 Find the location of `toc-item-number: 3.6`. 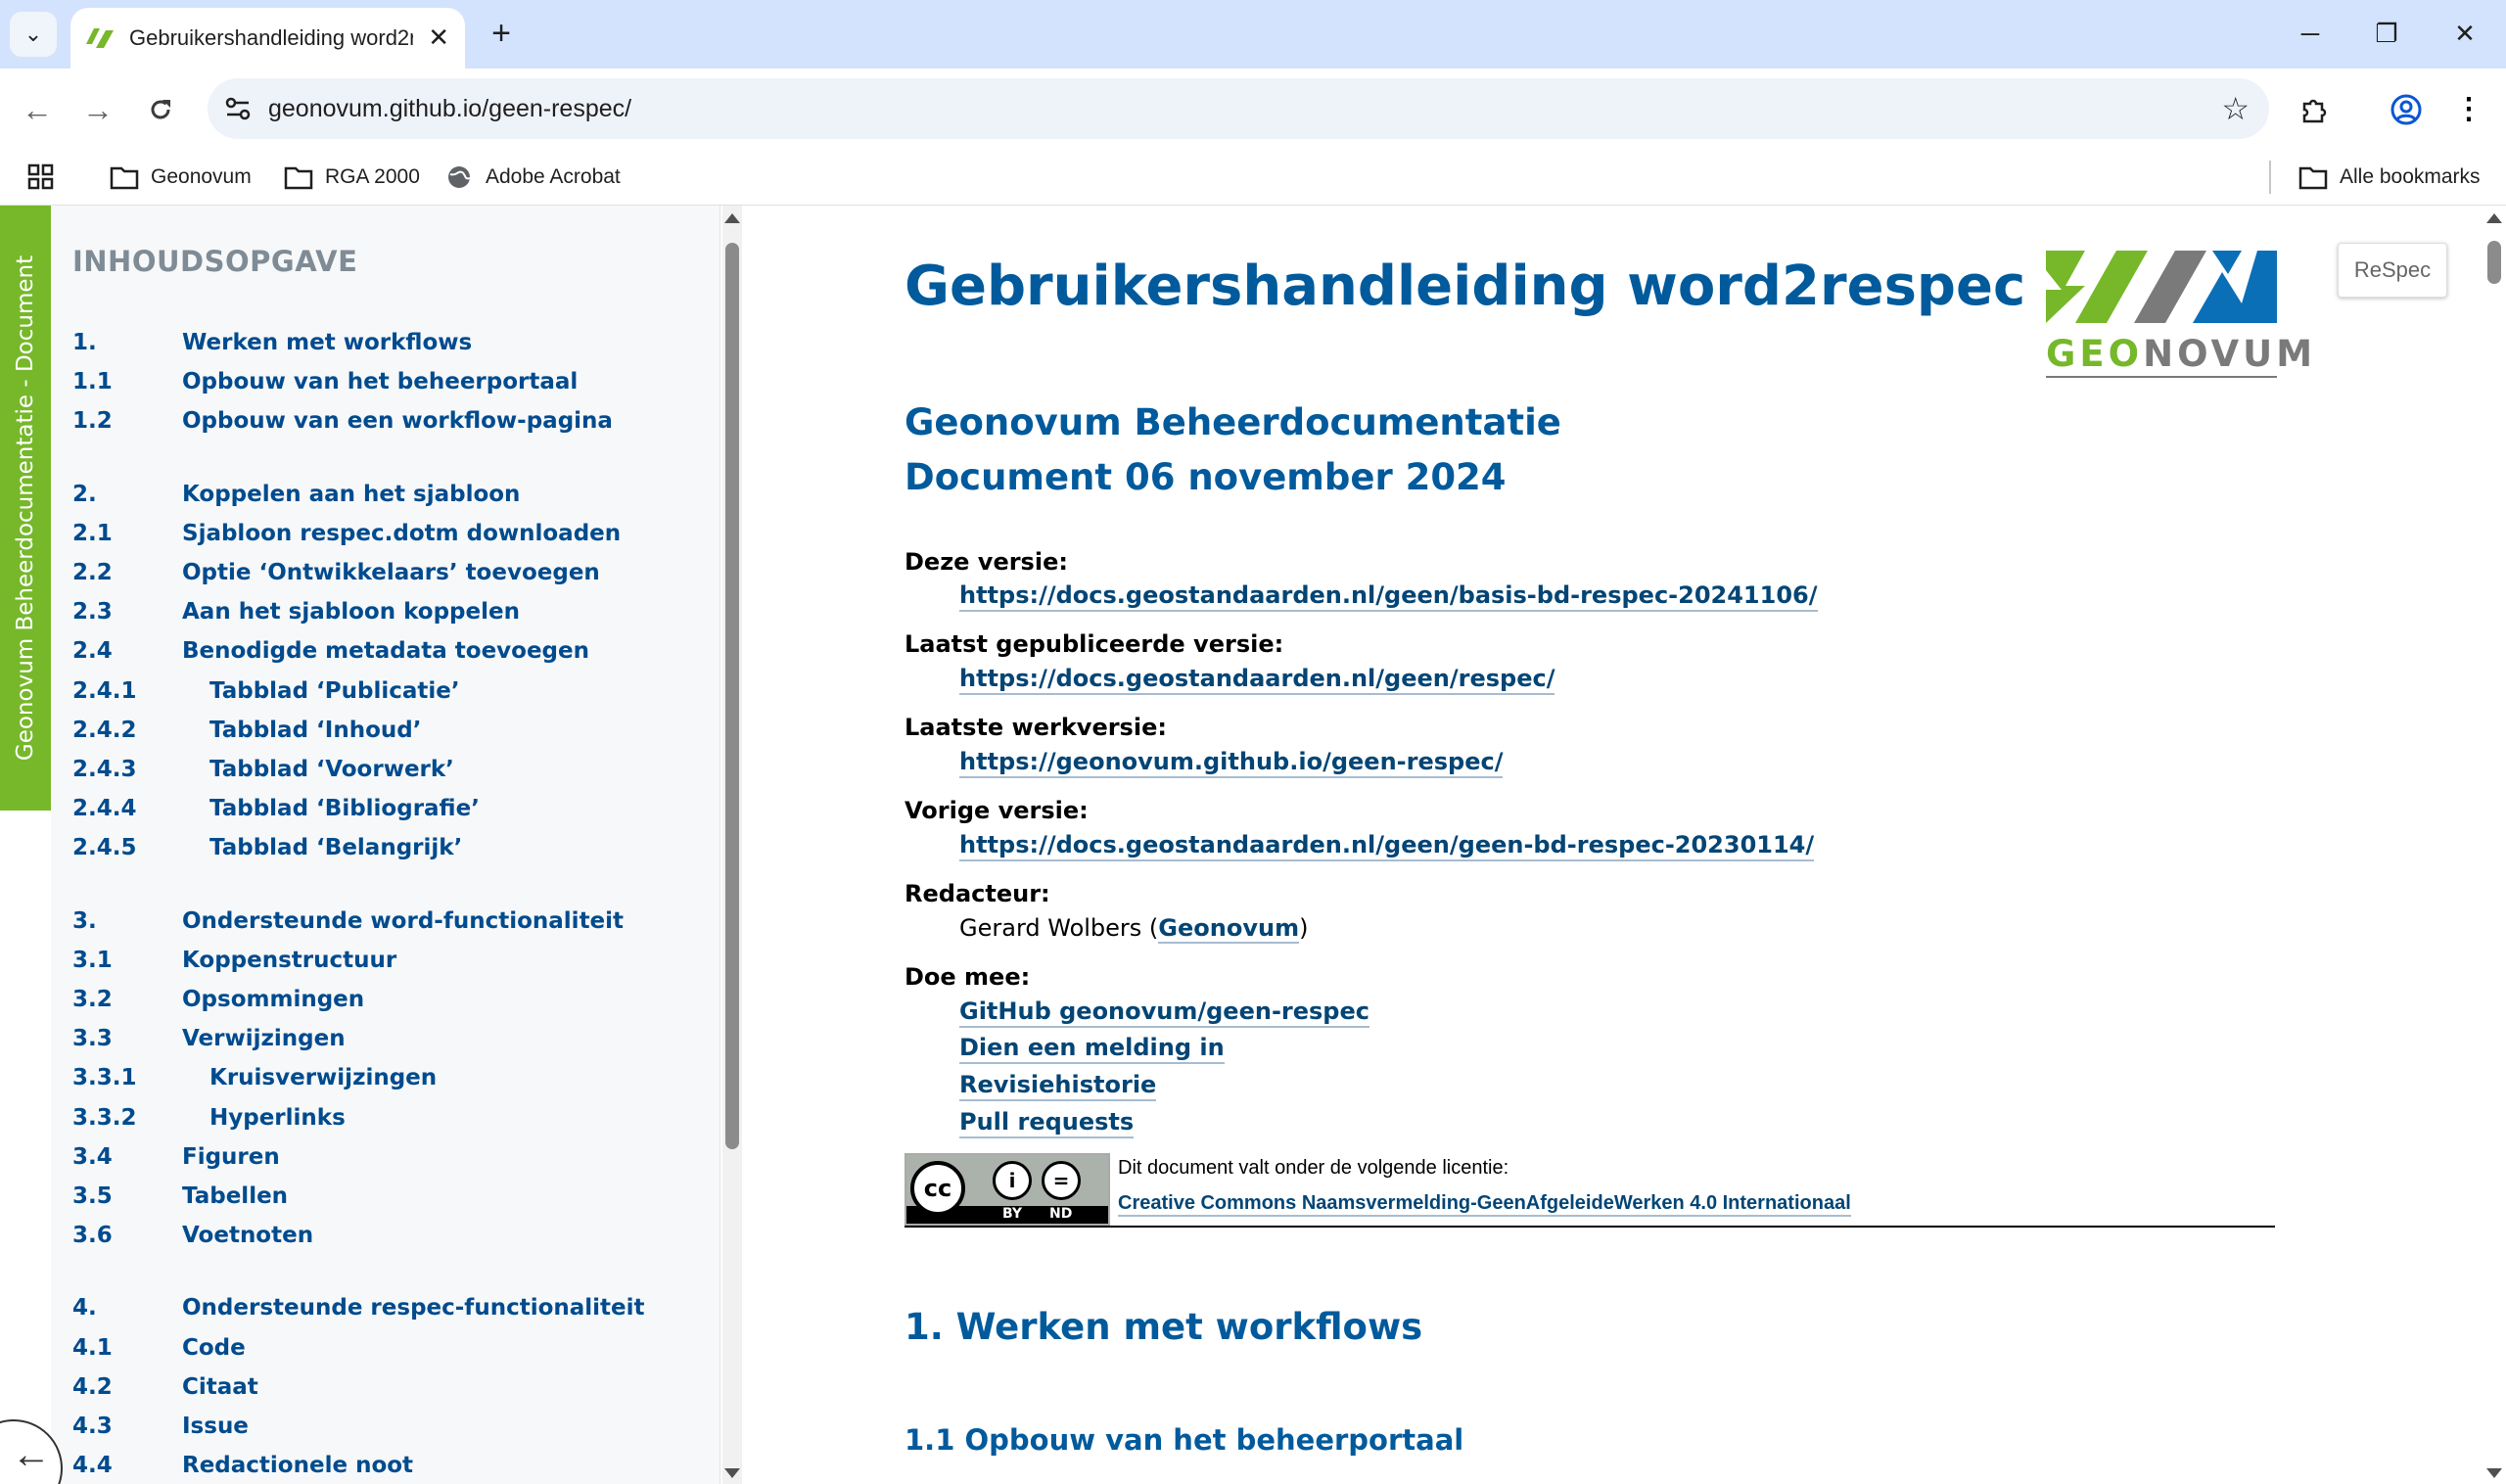

toc-item-number: 3.6 is located at coordinates (92, 1235).